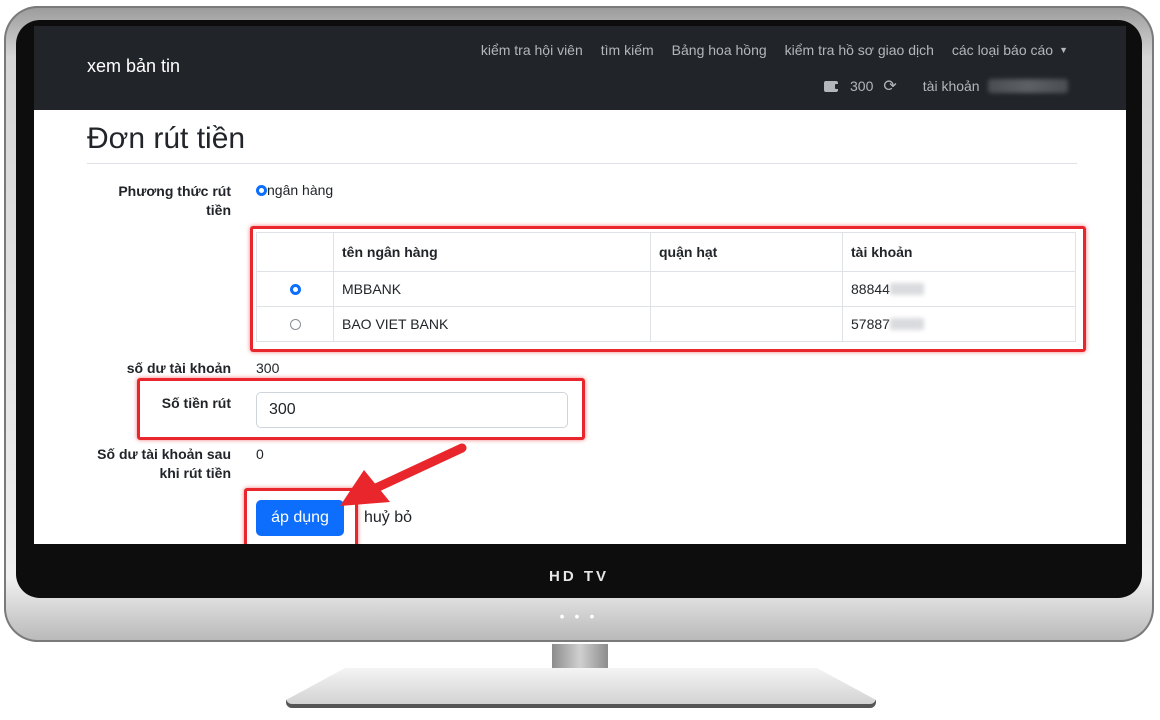  Describe the element at coordinates (174, 200) in the screenshot. I see `method-label: Phương thức rút tiền` at that location.